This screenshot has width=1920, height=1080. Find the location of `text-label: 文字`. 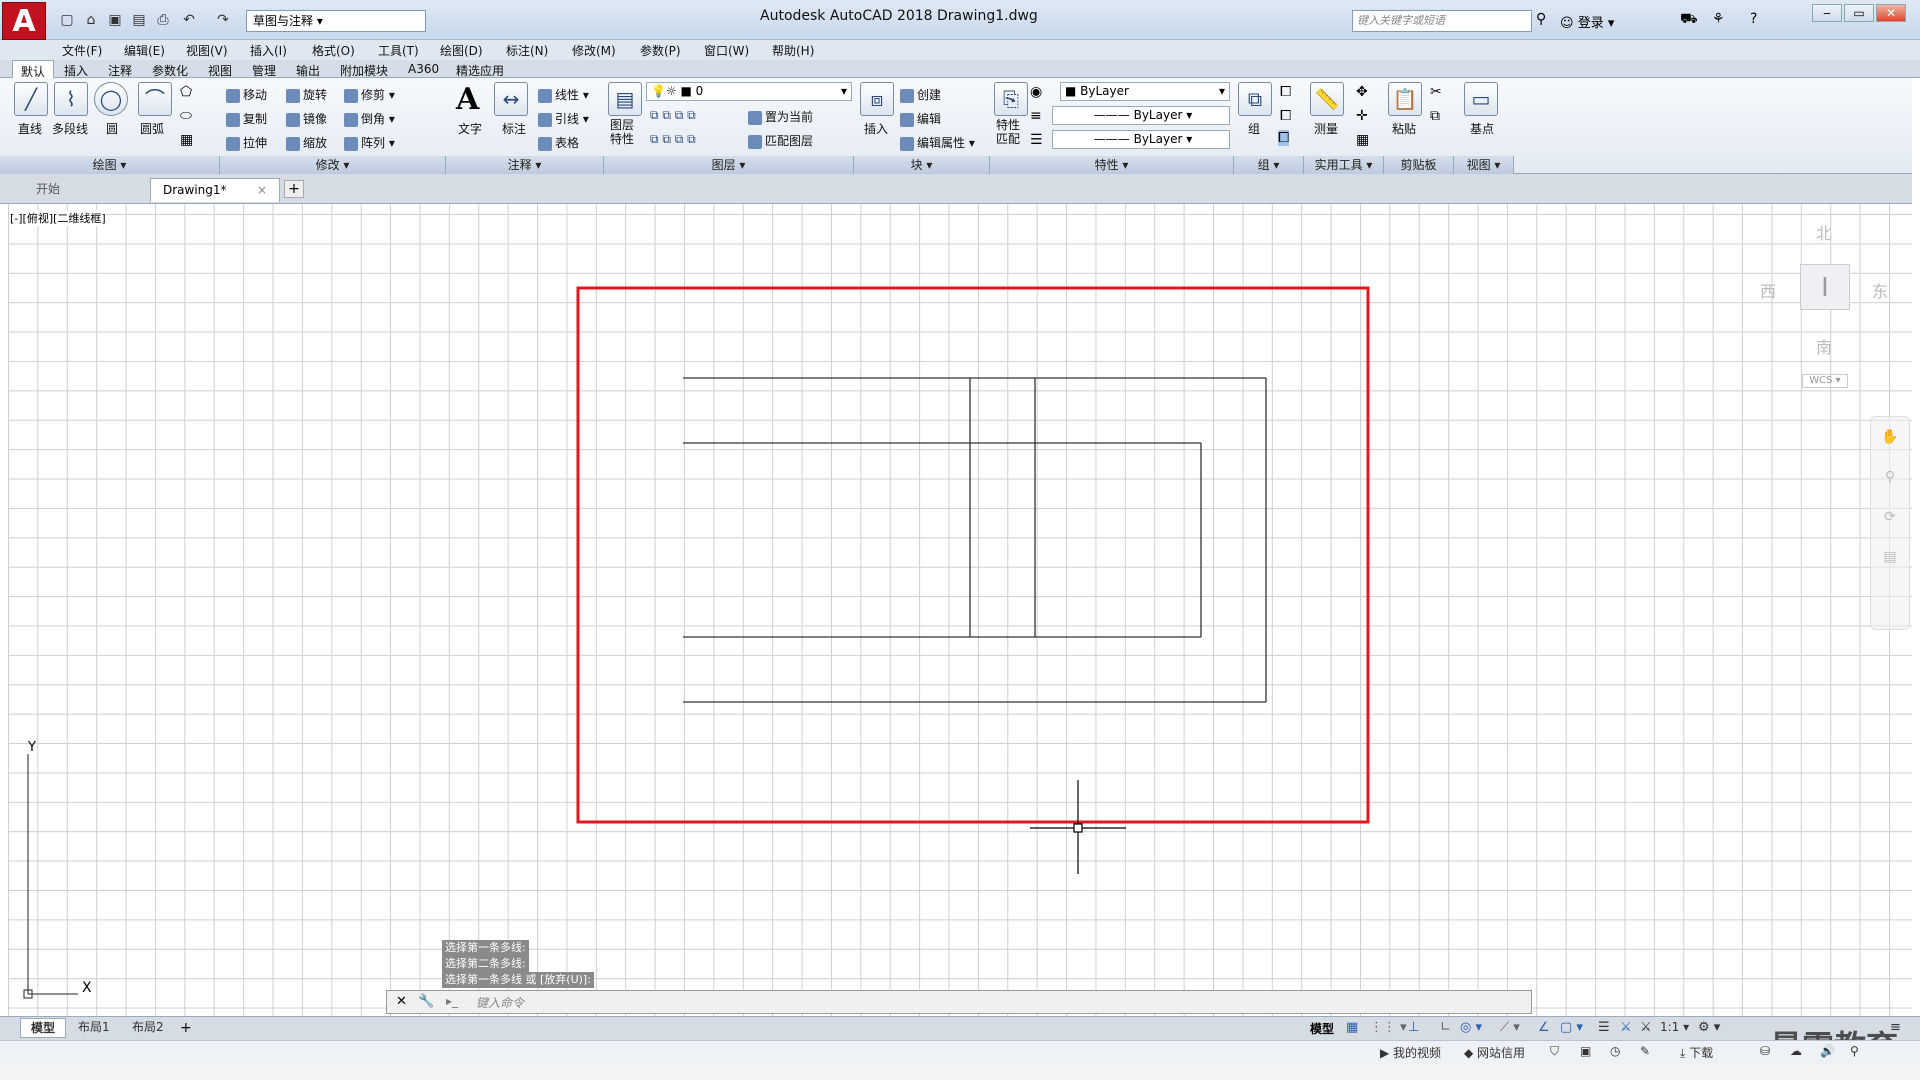

text-label: 文字 is located at coordinates (470, 128).